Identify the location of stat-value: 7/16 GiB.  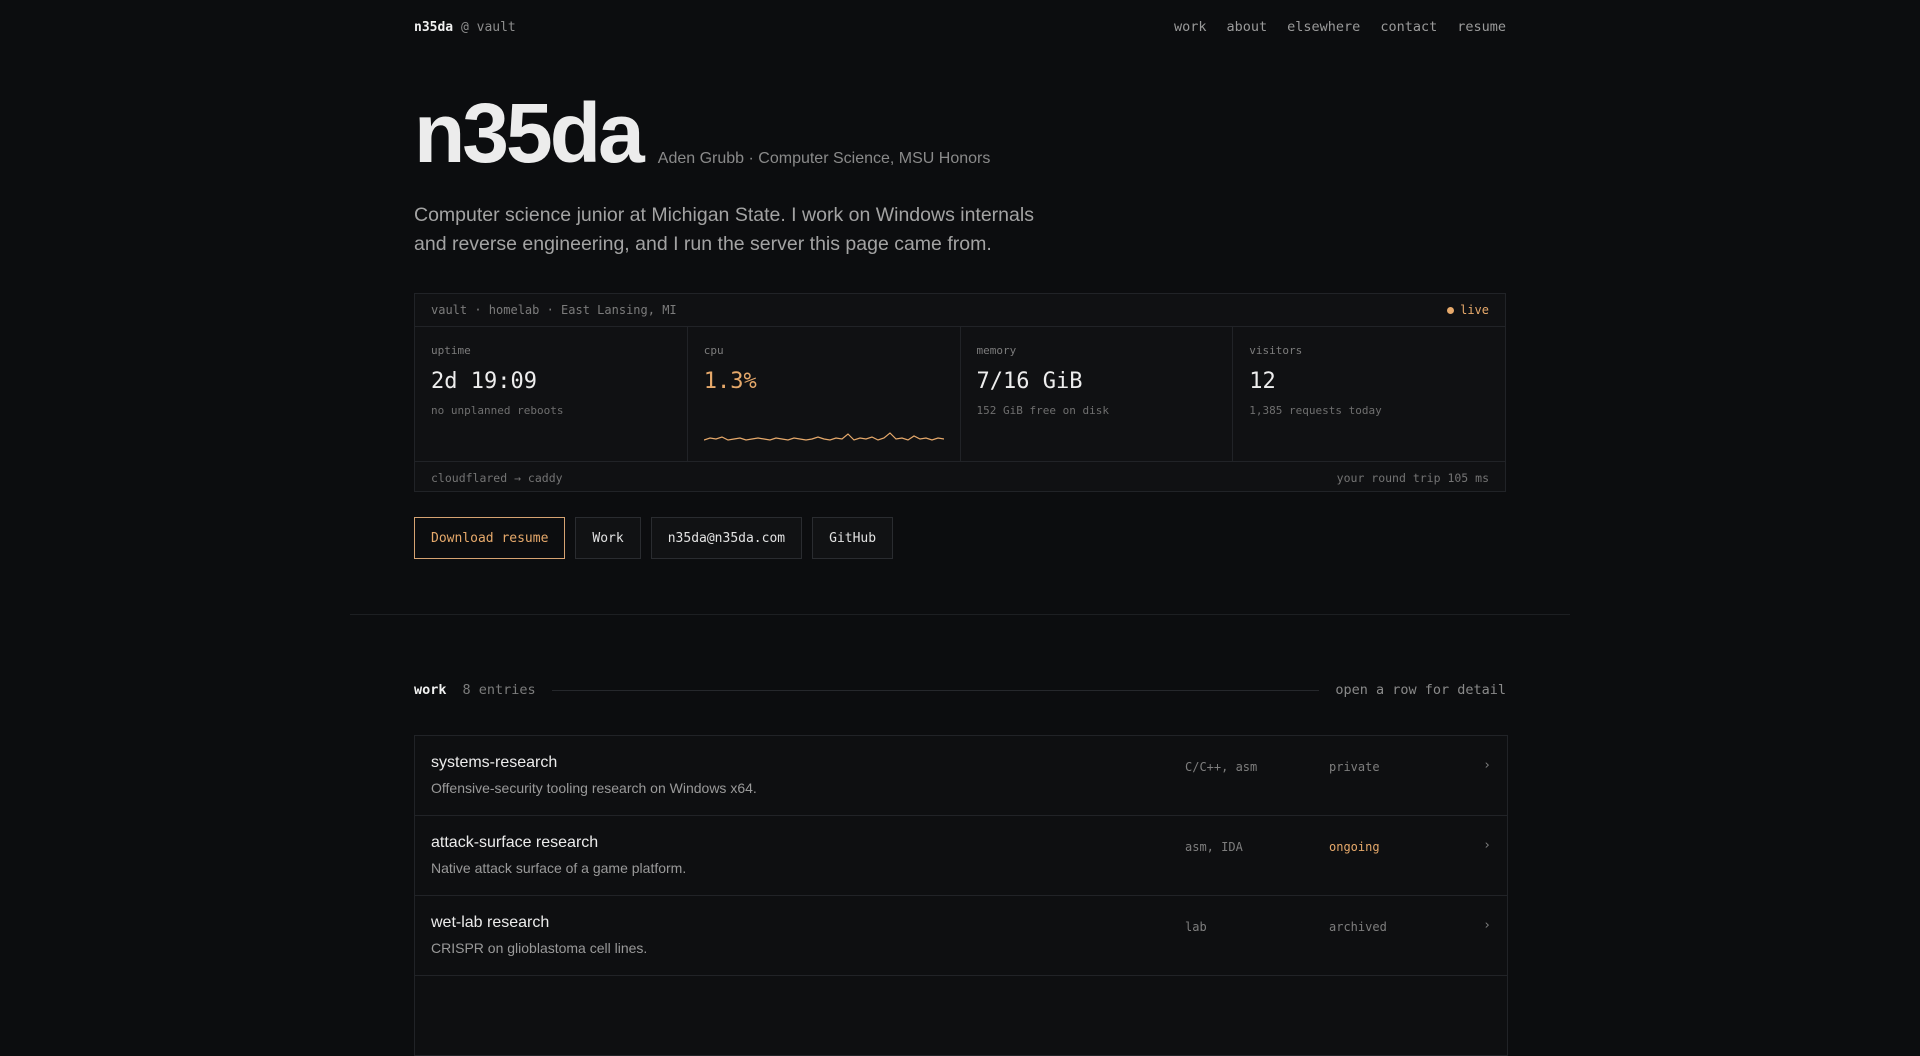
(1029, 381).